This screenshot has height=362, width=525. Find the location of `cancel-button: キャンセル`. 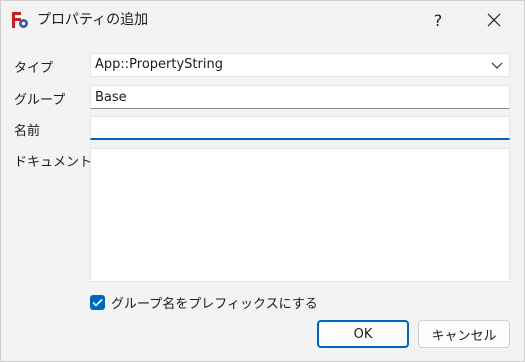

cancel-button: キャンセル is located at coordinates (464, 334).